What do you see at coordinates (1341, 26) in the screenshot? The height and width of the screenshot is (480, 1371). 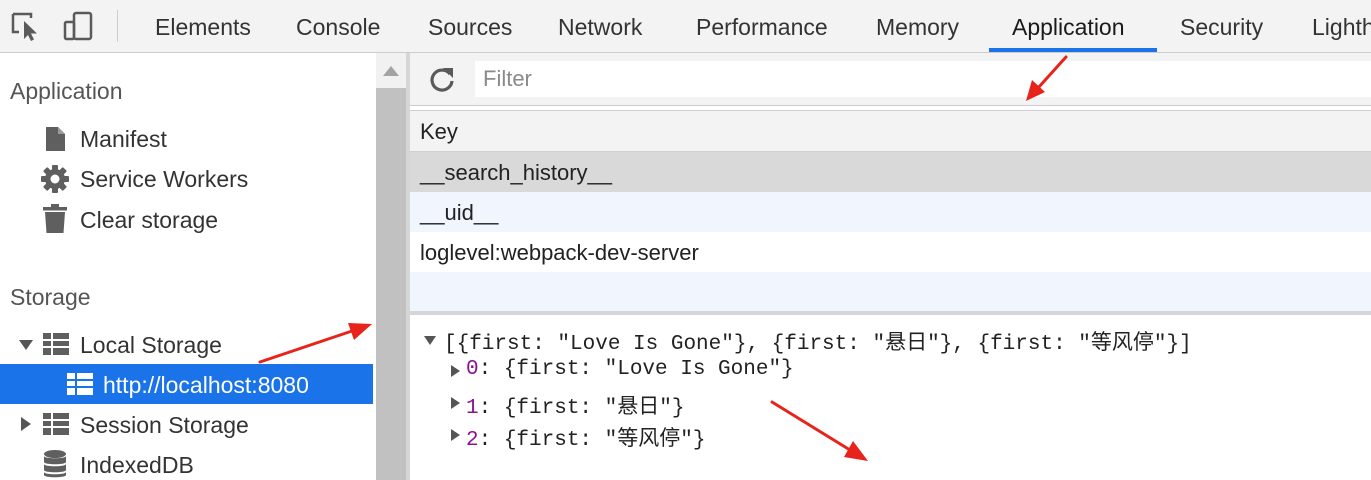 I see `tab-lighthouse: Lighth` at bounding box center [1341, 26].